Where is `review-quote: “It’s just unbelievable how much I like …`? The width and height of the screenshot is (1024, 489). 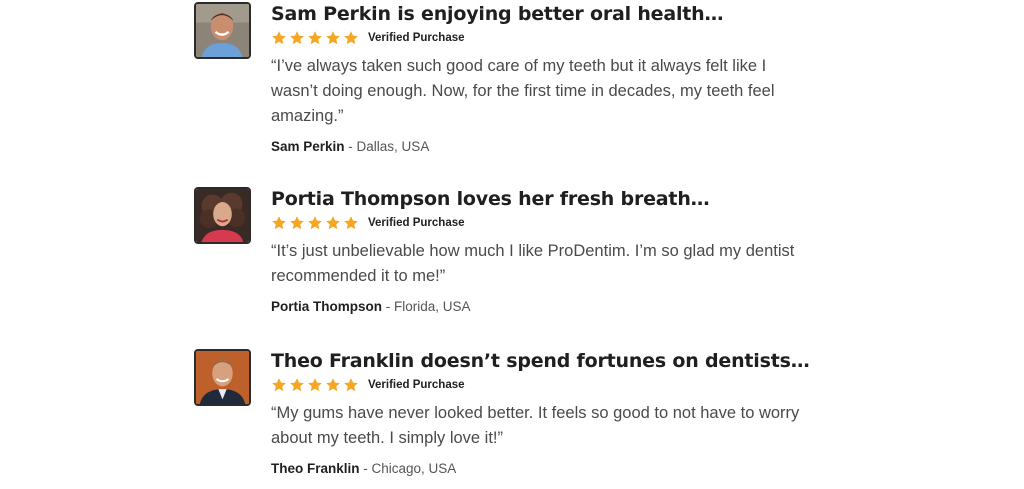 review-quote: “It’s just unbelievable how much I like … is located at coordinates (533, 263).